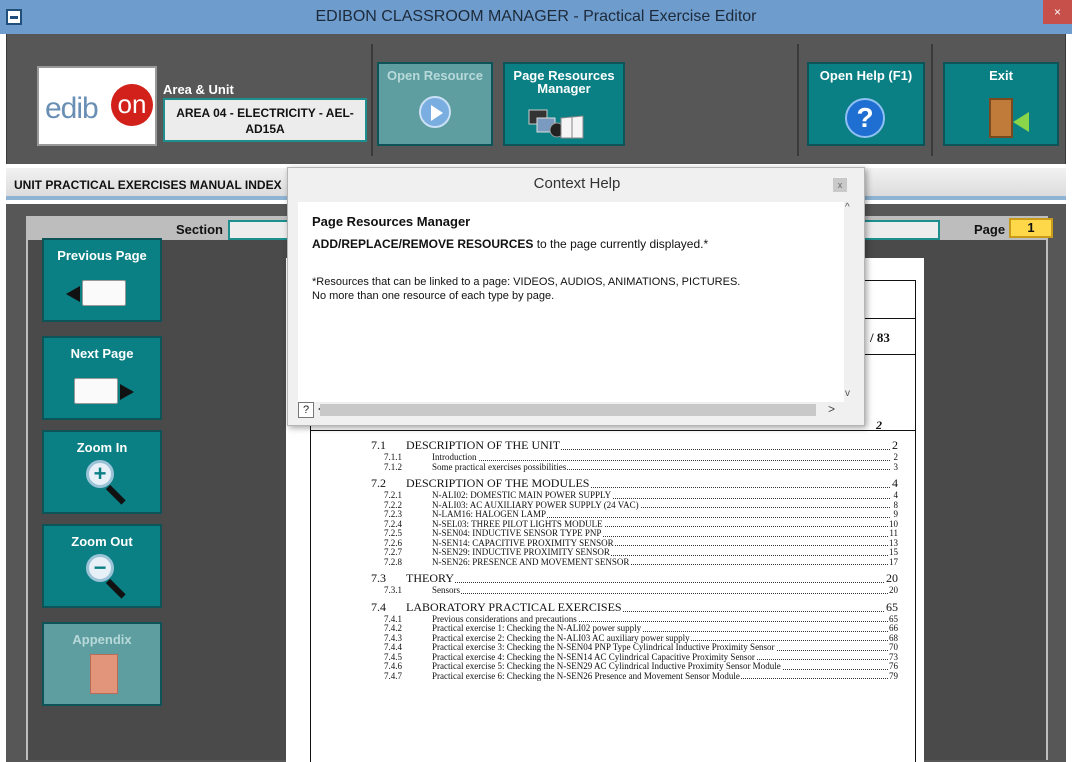 The width and height of the screenshot is (1072, 762). Describe the element at coordinates (102, 255) in the screenshot. I see `previous-page-label: Previous Page` at that location.